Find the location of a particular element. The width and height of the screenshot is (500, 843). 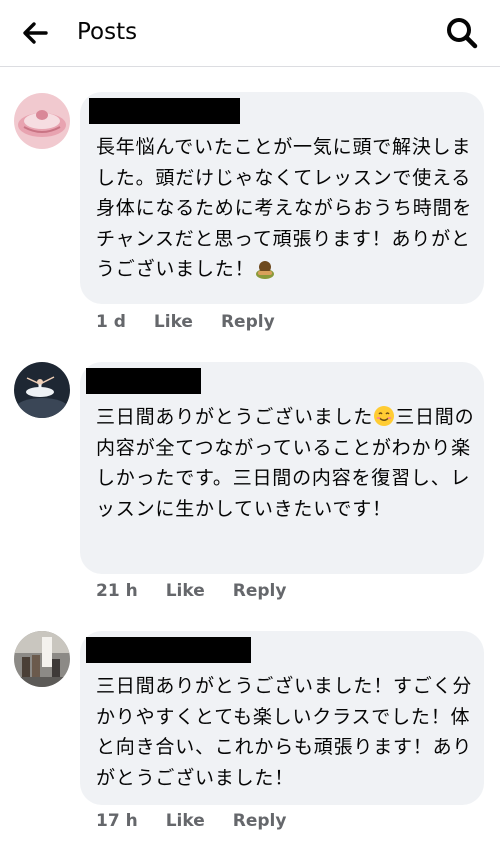

comment-actions: 1 d Like Reply is located at coordinates (185, 322).